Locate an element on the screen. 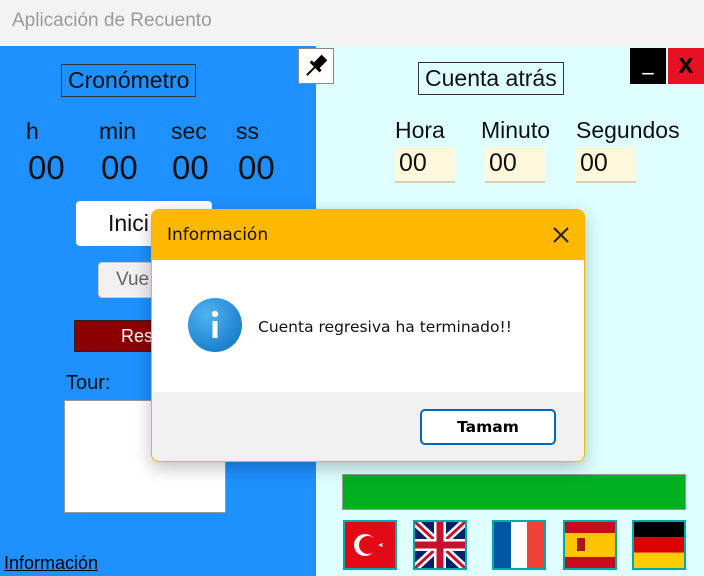  pin-icon is located at coordinates (317, 65).